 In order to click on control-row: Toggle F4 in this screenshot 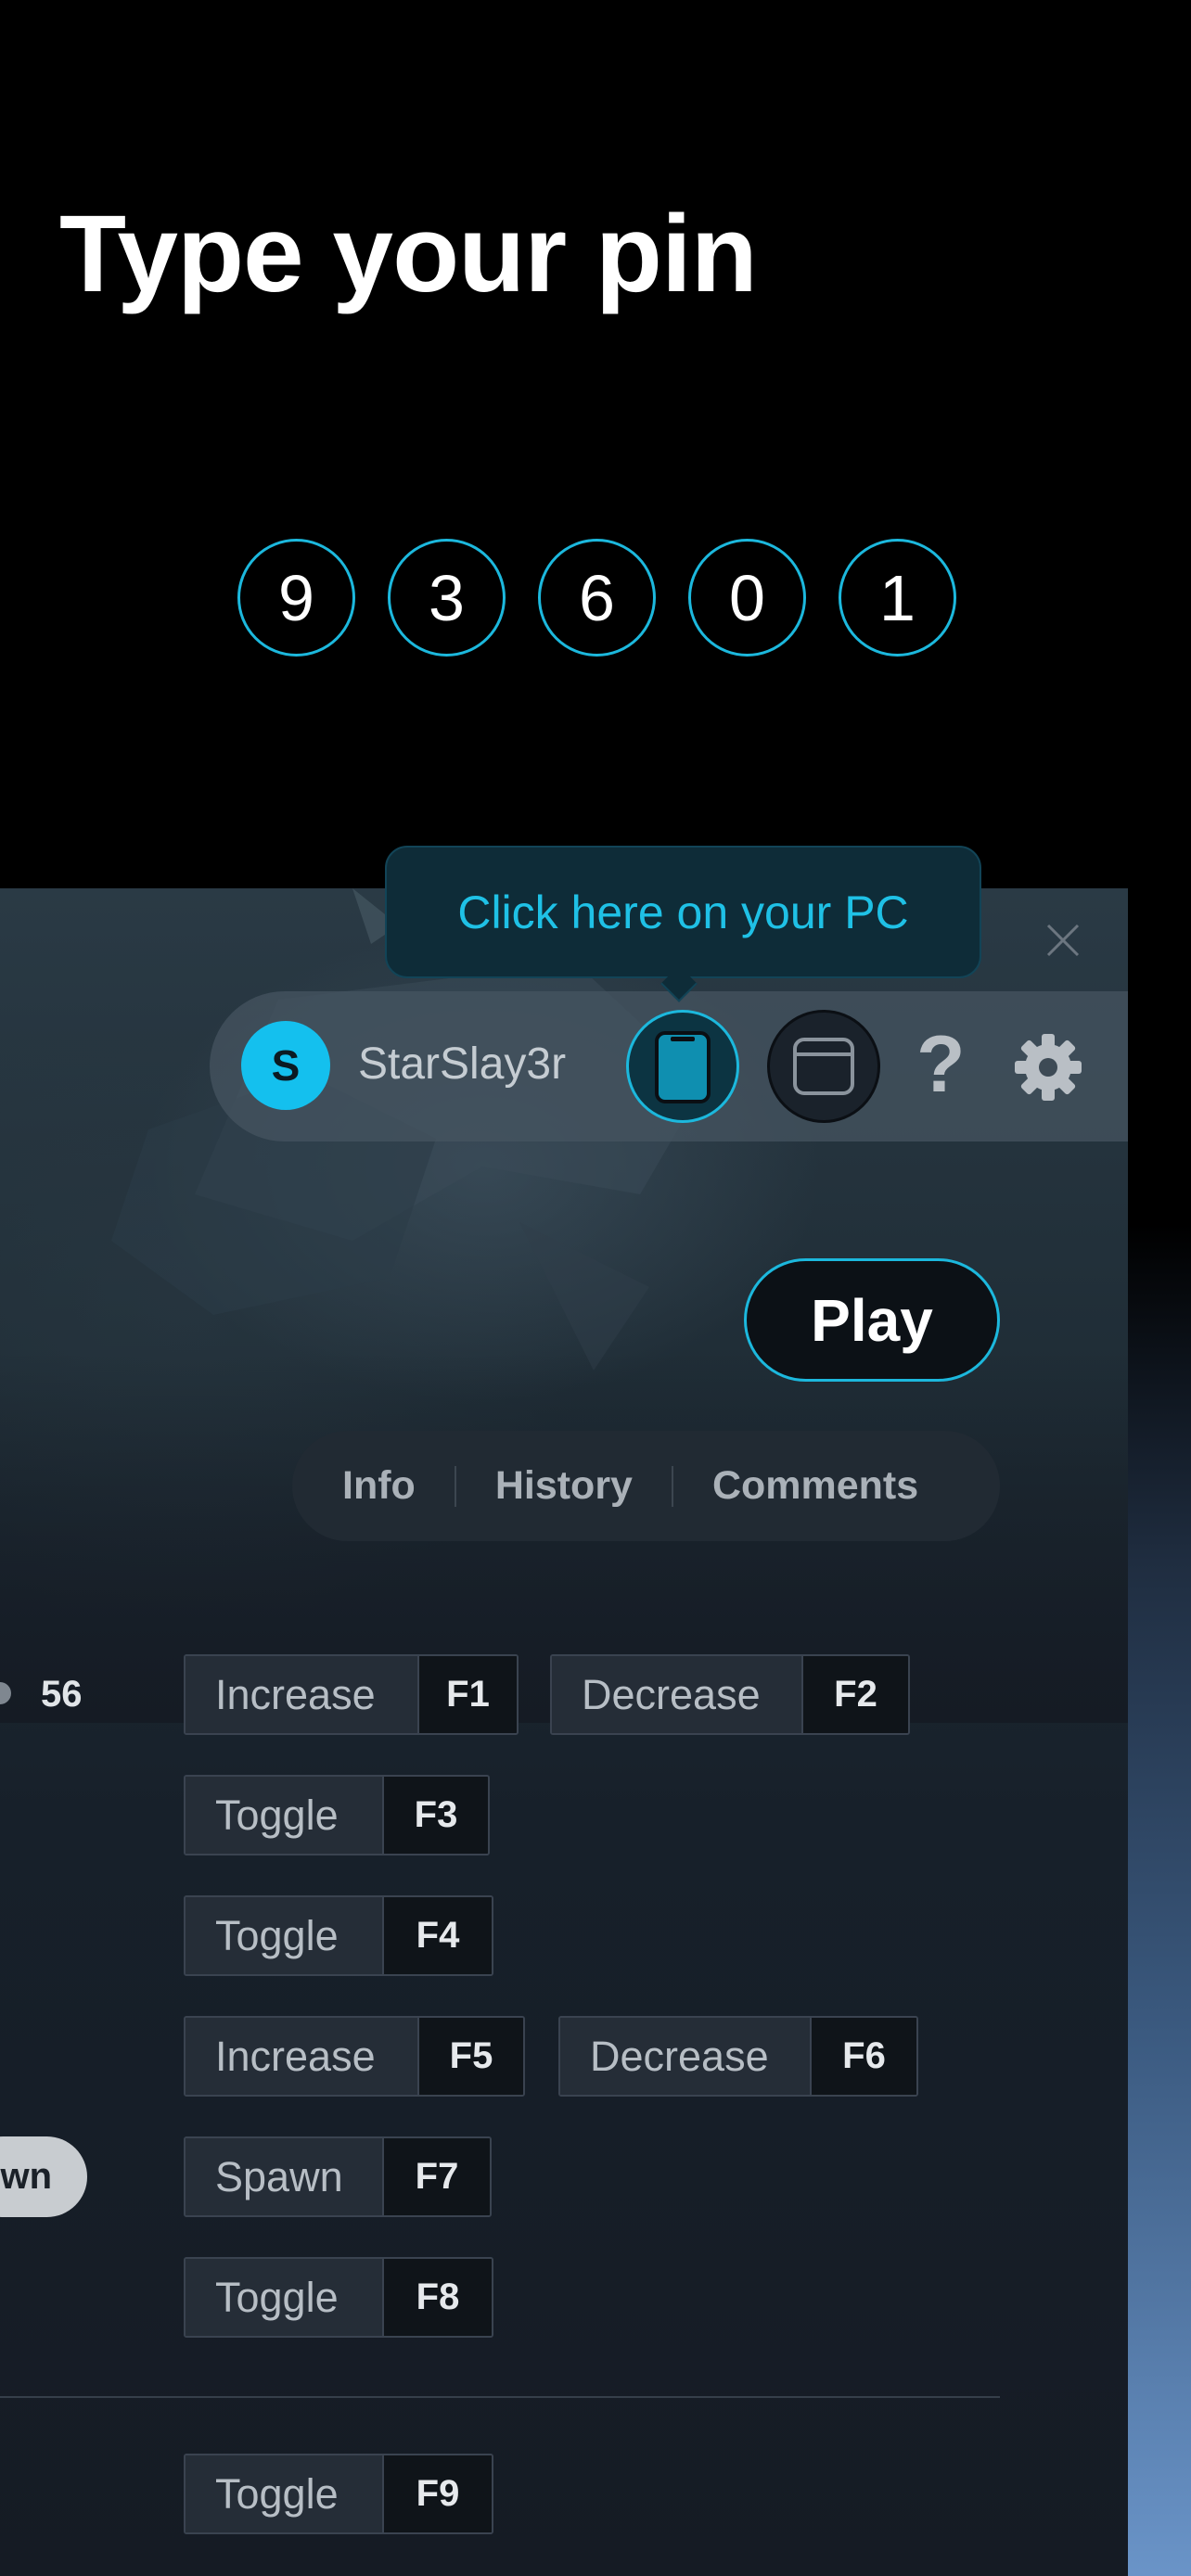, I will do `click(338, 1936)`.